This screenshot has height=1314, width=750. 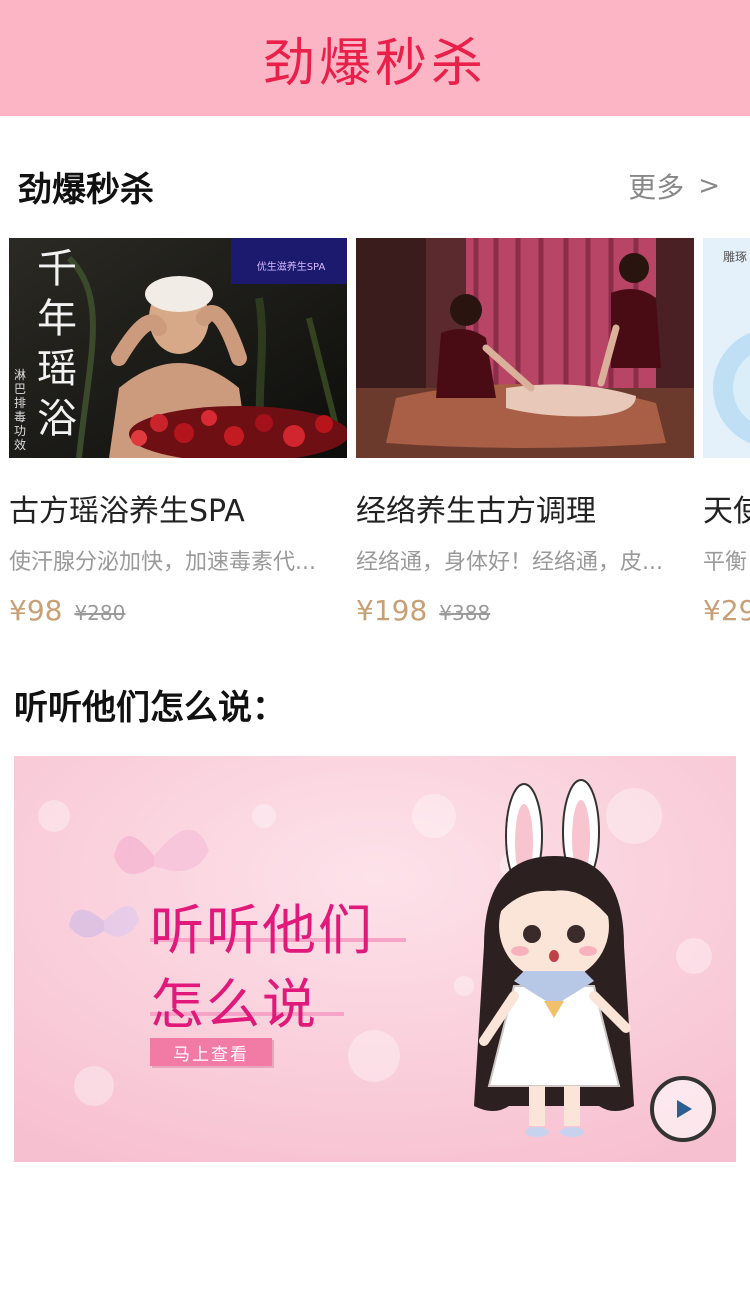 What do you see at coordinates (211, 1052) in the screenshot?
I see `view-now-button: 马上查看` at bounding box center [211, 1052].